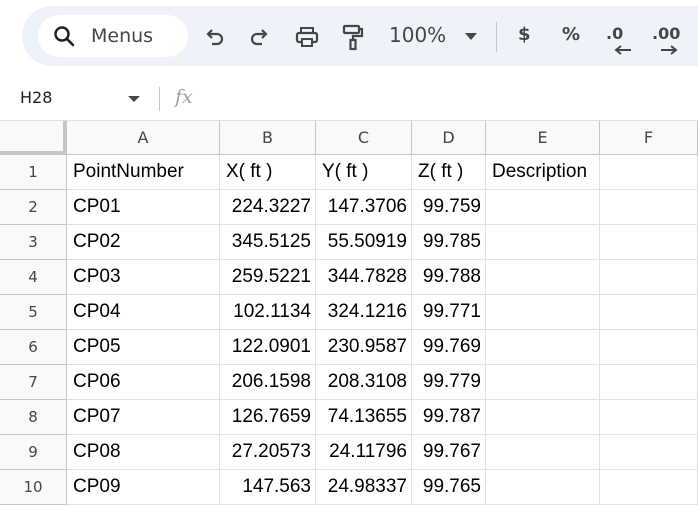 Image resolution: width=698 pixels, height=506 pixels. What do you see at coordinates (143, 277) in the screenshot?
I see `cell-a4: CP03` at bounding box center [143, 277].